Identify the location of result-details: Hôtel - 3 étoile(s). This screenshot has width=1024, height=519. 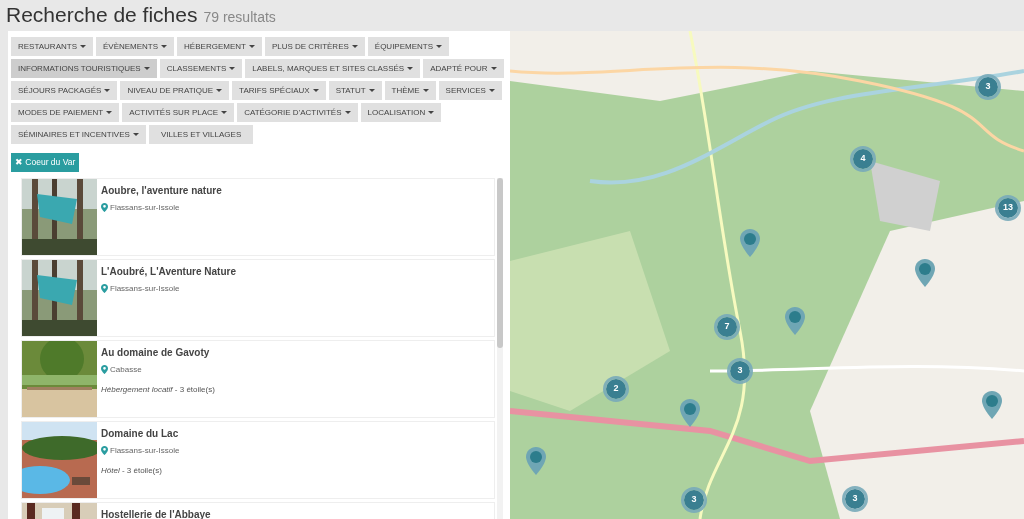
(132, 470).